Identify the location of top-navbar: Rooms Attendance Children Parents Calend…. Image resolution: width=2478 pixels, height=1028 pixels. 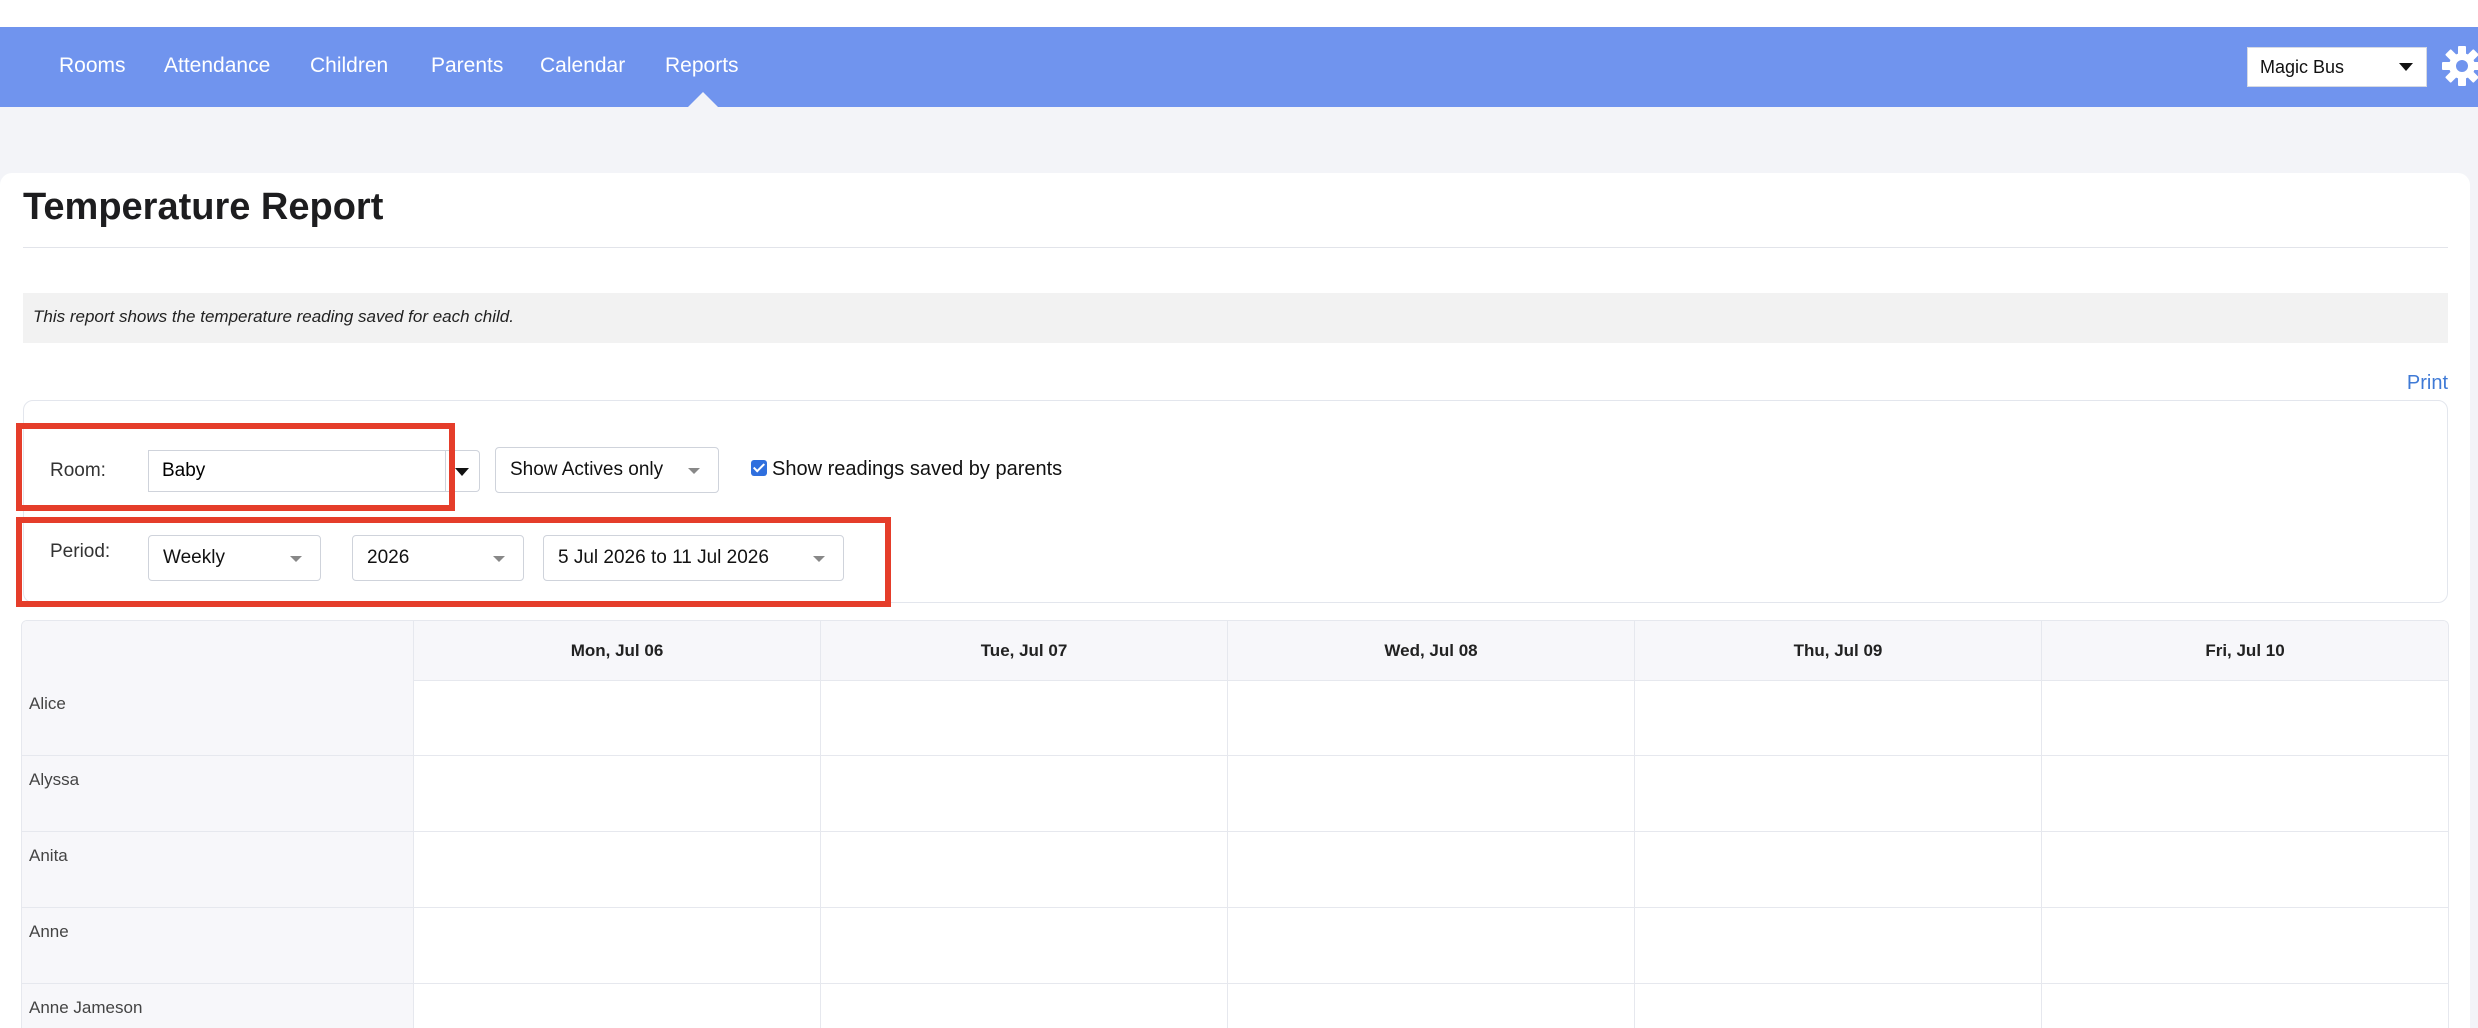
(1239, 67).